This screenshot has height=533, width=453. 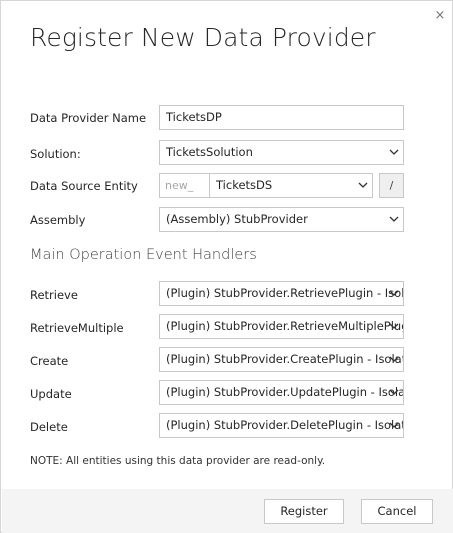 What do you see at coordinates (77, 328) in the screenshot?
I see `retrieve-multiple-label: RetrieveMultiple` at bounding box center [77, 328].